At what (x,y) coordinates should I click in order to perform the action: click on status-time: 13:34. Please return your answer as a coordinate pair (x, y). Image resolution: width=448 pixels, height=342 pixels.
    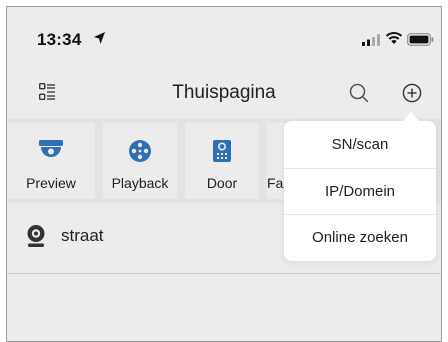
    Looking at the image, I should click on (59, 39).